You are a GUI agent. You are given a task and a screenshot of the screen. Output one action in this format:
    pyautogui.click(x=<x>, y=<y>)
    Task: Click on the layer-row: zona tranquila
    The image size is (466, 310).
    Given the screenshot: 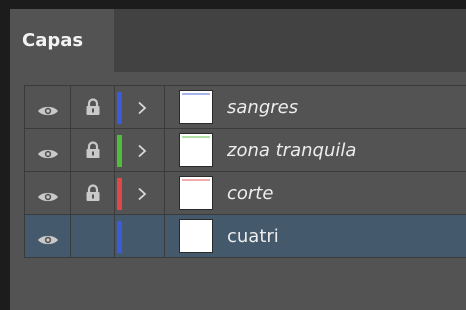 What is the action you would take?
    pyautogui.click(x=245, y=150)
    